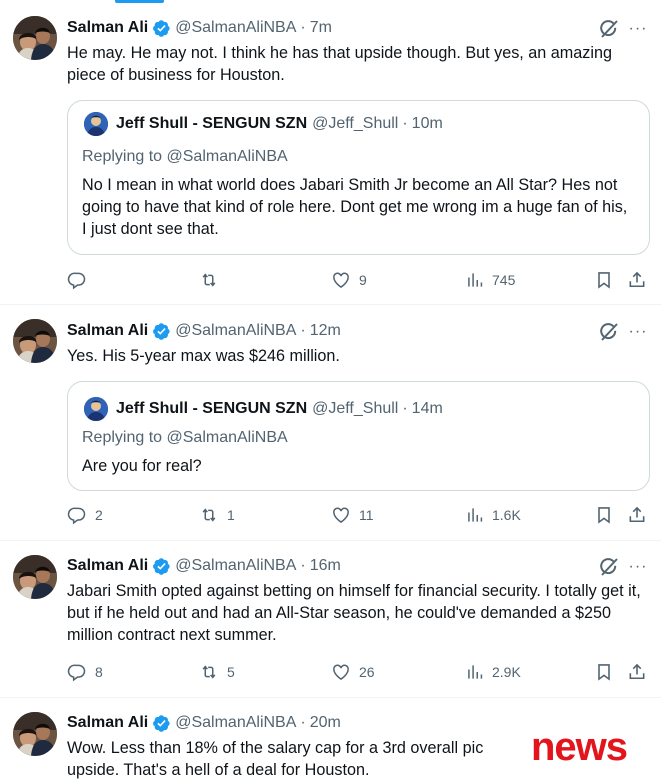 The width and height of the screenshot is (661, 782). I want to click on reply-count: 2, so click(99, 515).